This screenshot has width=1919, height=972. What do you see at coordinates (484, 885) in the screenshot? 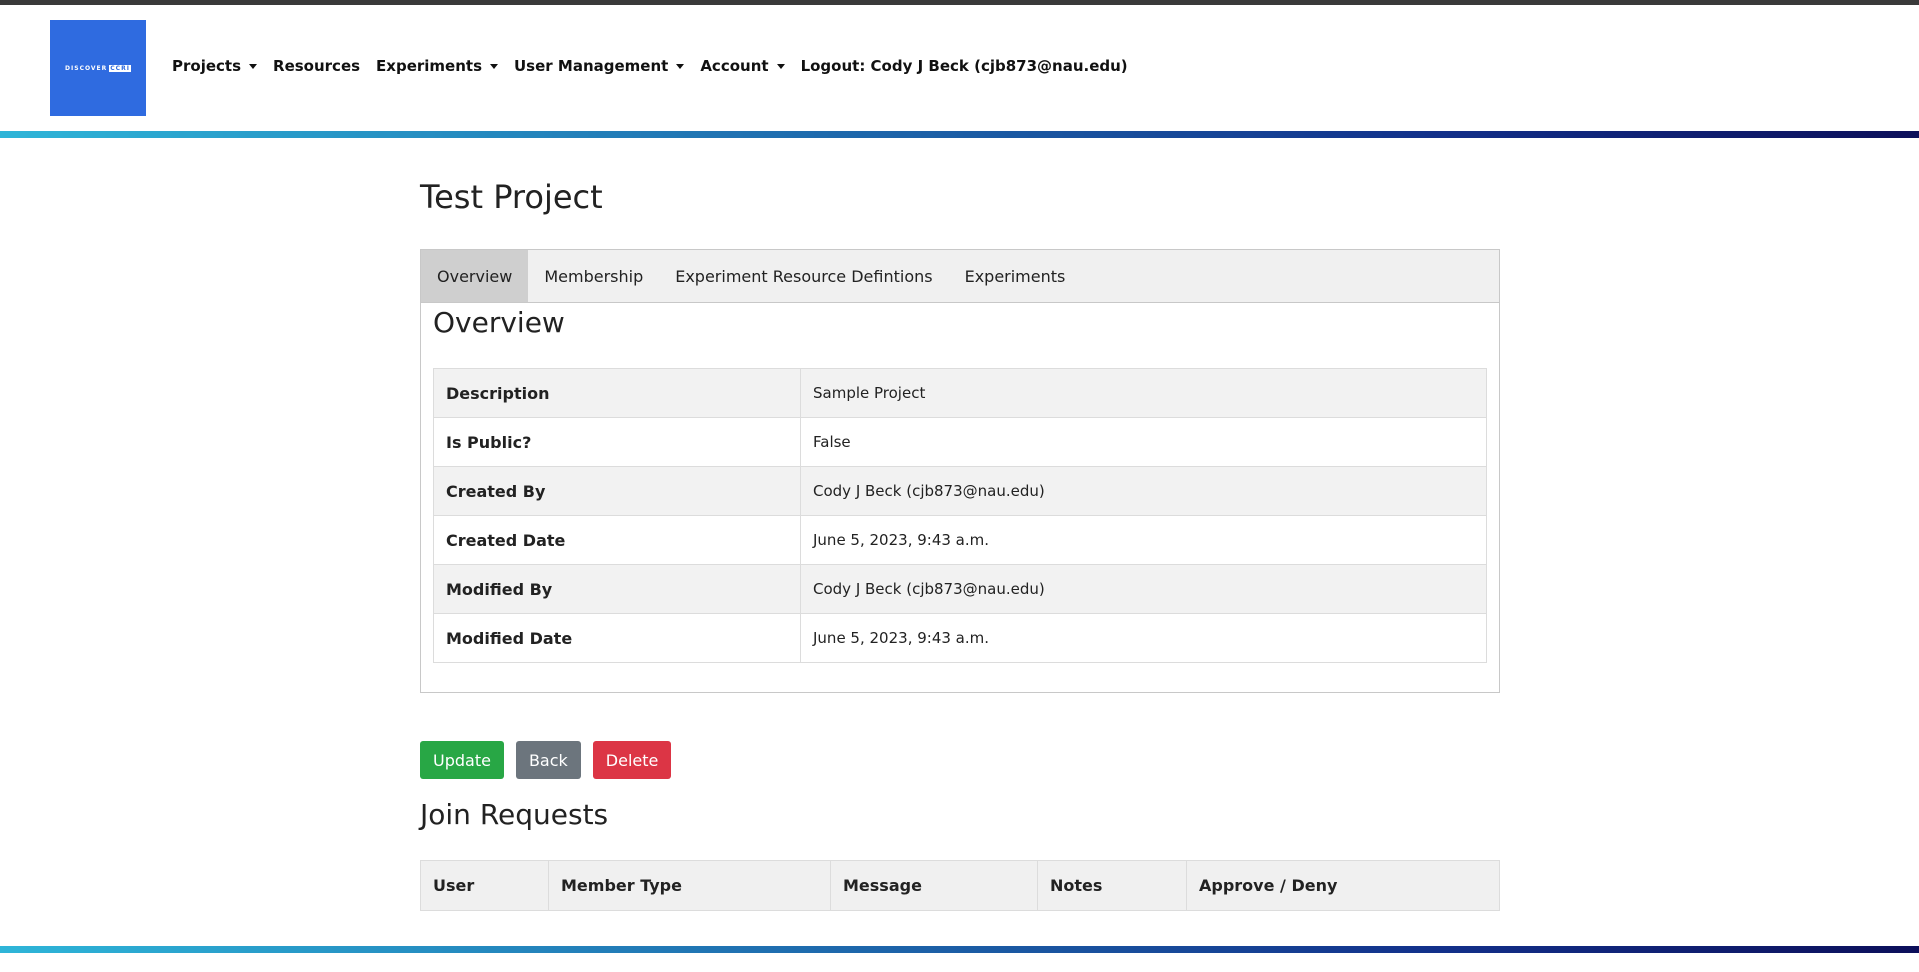
I see `column-header-user: User` at bounding box center [484, 885].